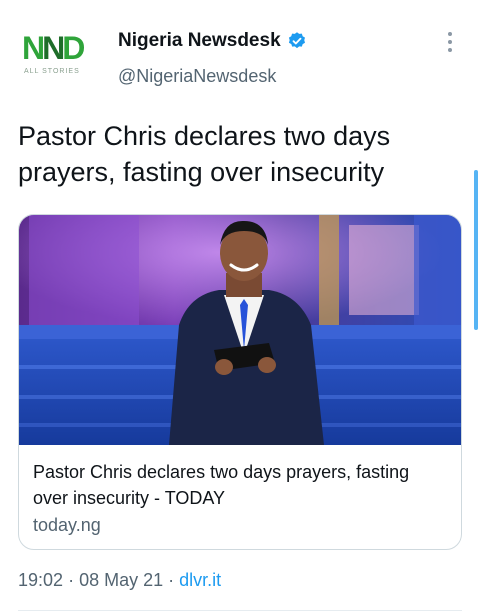 This screenshot has height=614, width=480. What do you see at coordinates (197, 76) in the screenshot?
I see `handle: @NigeriaNewsdesk` at bounding box center [197, 76].